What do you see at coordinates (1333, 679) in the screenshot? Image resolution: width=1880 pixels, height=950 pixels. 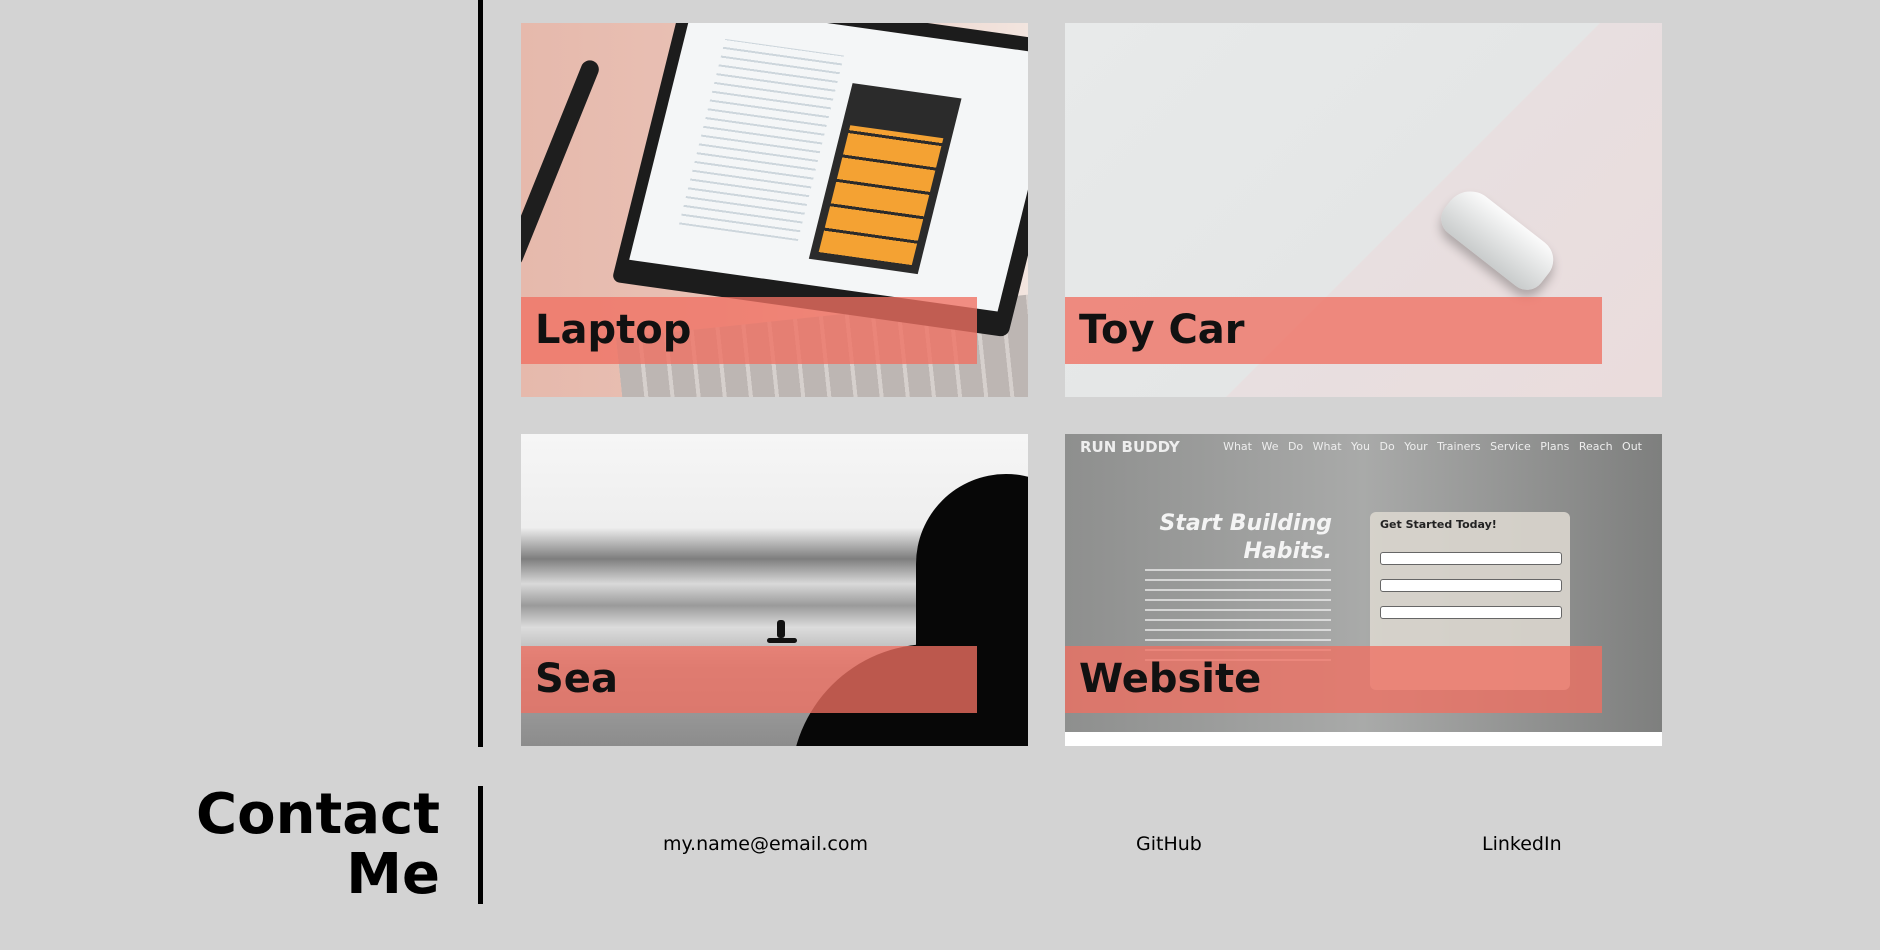 I see `project-label: Website` at bounding box center [1333, 679].